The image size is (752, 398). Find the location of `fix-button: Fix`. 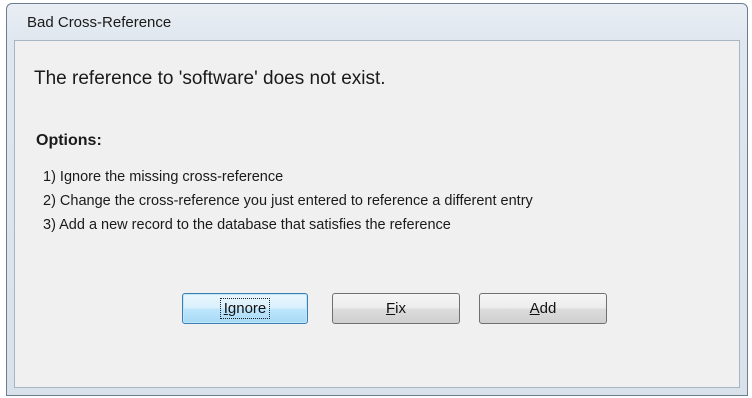

fix-button: Fix is located at coordinates (396, 308).